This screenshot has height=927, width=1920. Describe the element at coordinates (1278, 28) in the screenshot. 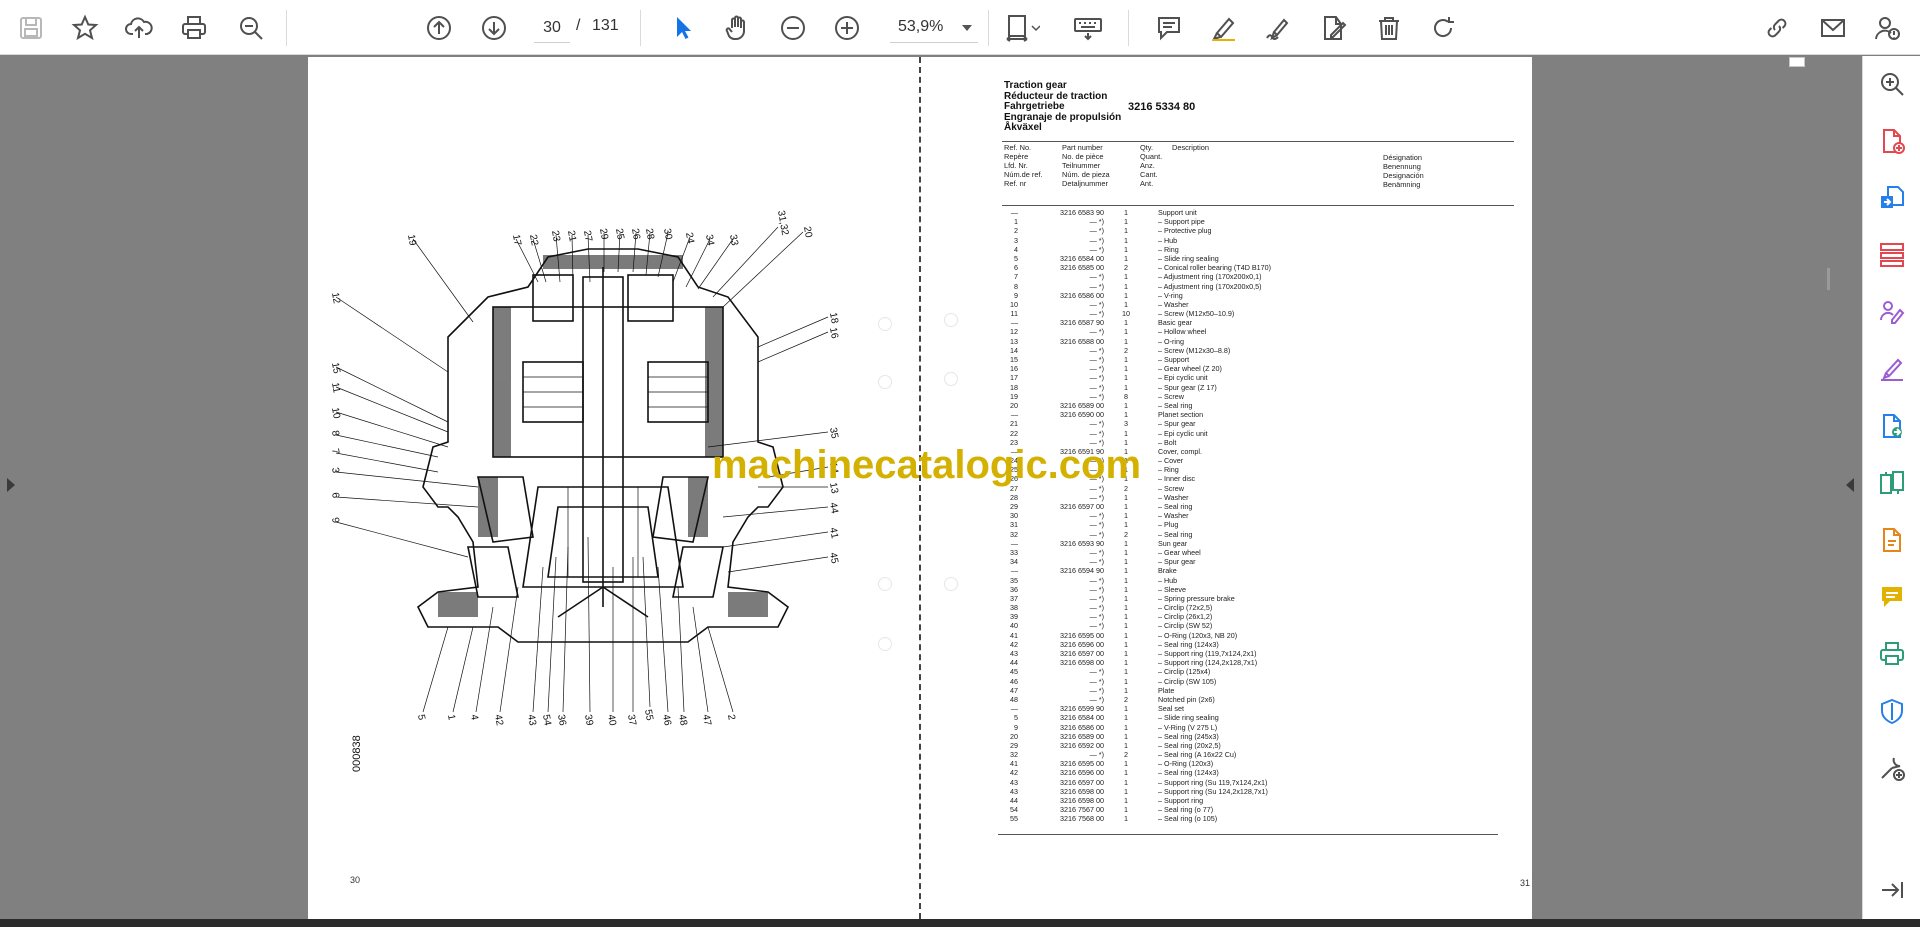

I see `pen-sign-icon` at that location.